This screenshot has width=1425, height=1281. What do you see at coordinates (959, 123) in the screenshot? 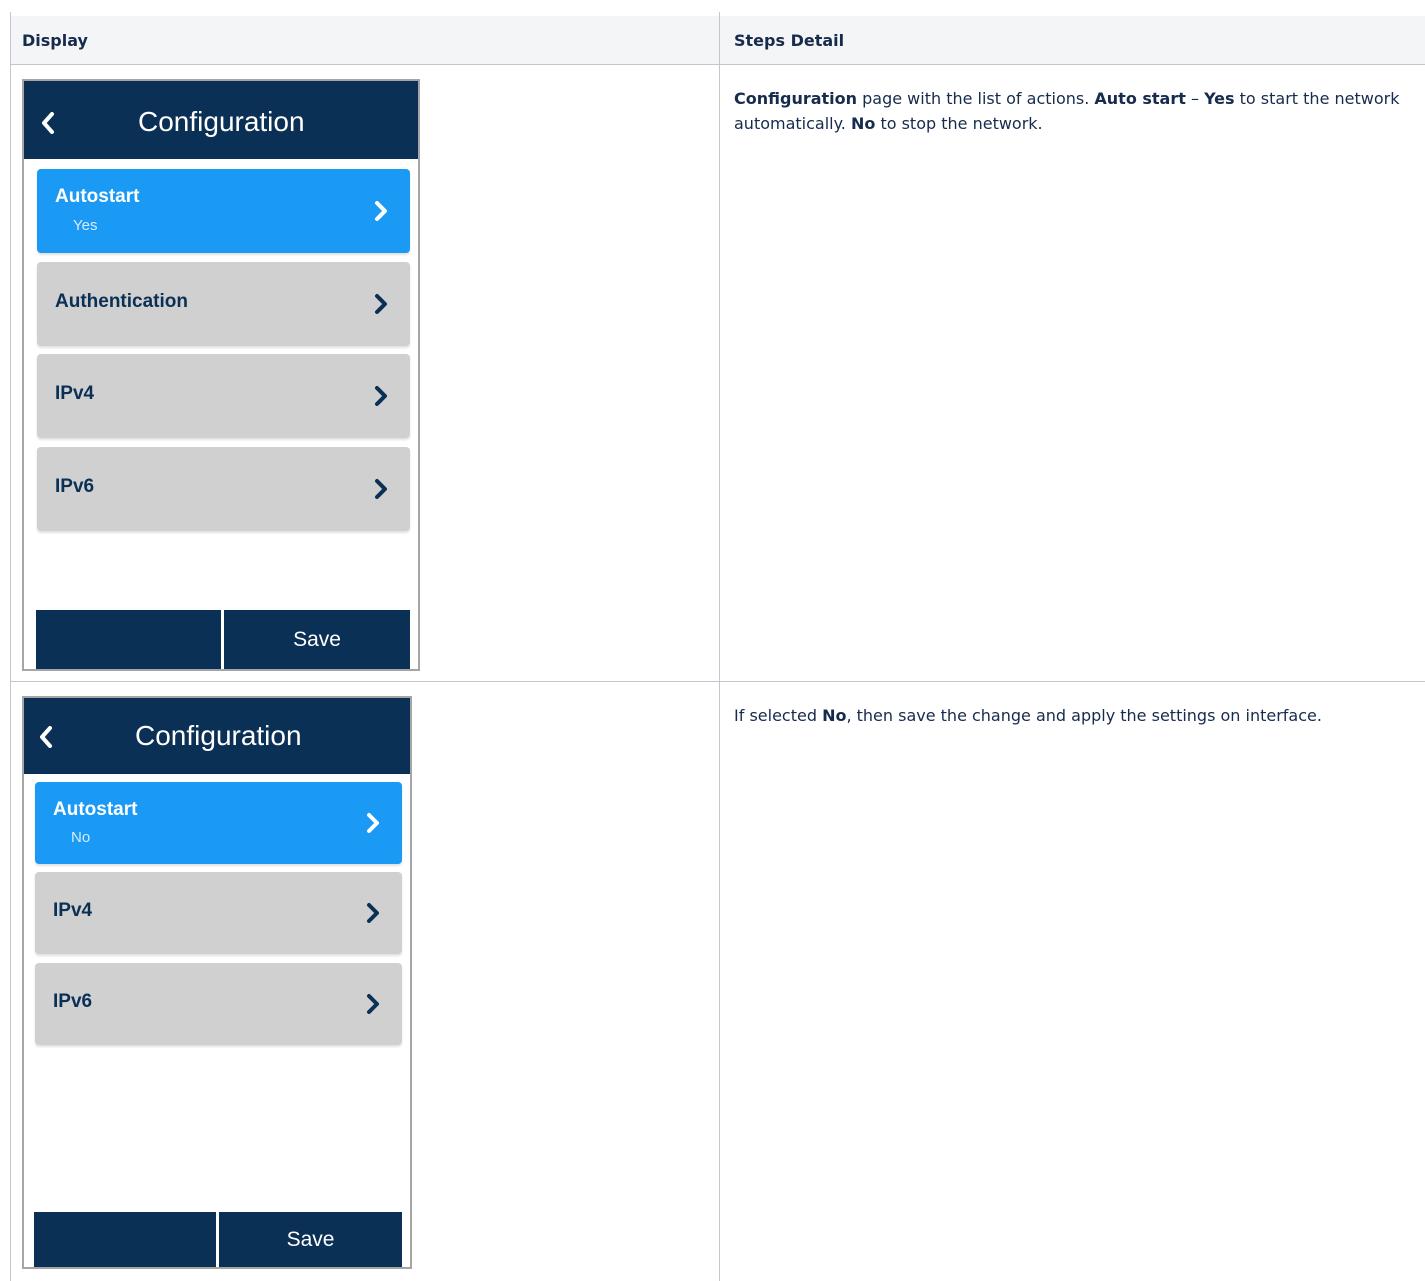
I see `detail-text: to stop the network.` at bounding box center [959, 123].